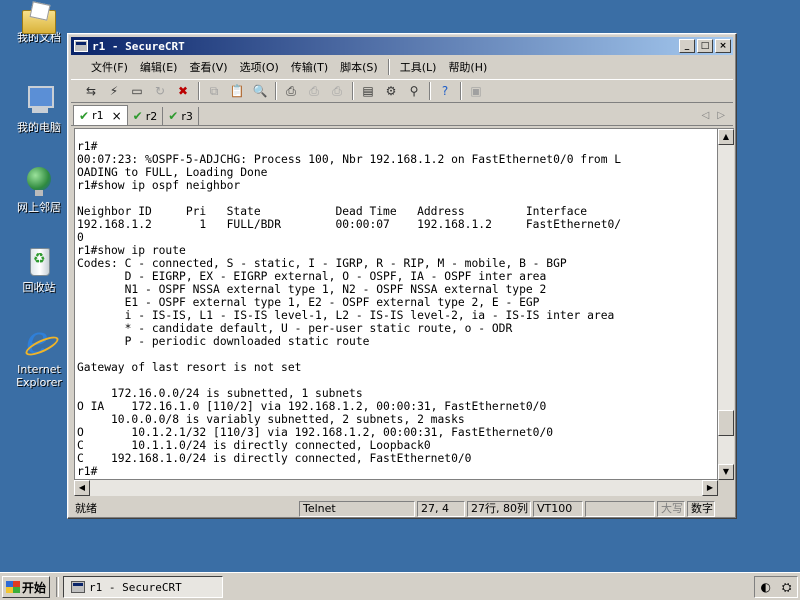  What do you see at coordinates (260, 91) in the screenshot?
I see `find-icon: 🔍` at bounding box center [260, 91].